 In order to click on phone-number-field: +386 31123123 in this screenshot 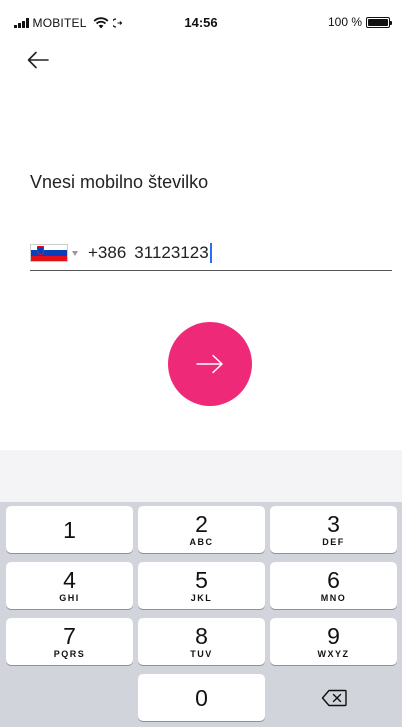, I will do `click(211, 253)`.